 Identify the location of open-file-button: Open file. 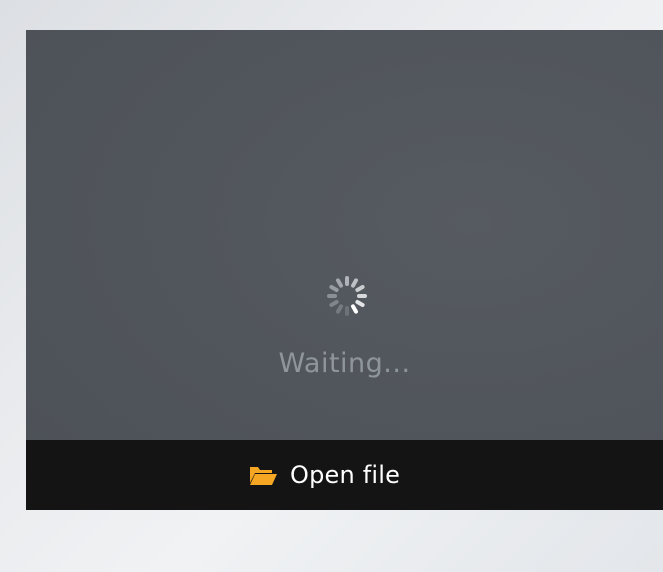
(324, 475).